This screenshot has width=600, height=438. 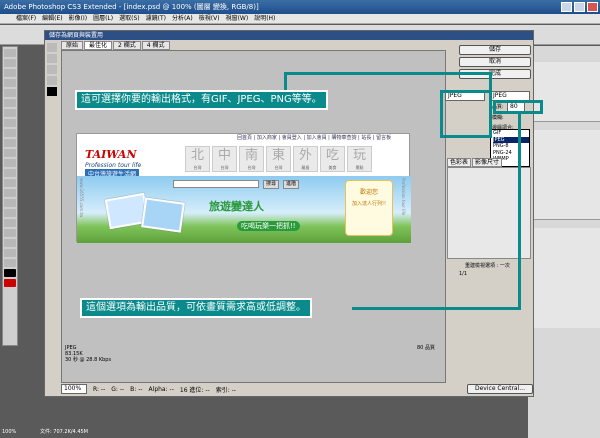 I want to click on hex-readout: 16 進位: --, so click(x=194, y=390).